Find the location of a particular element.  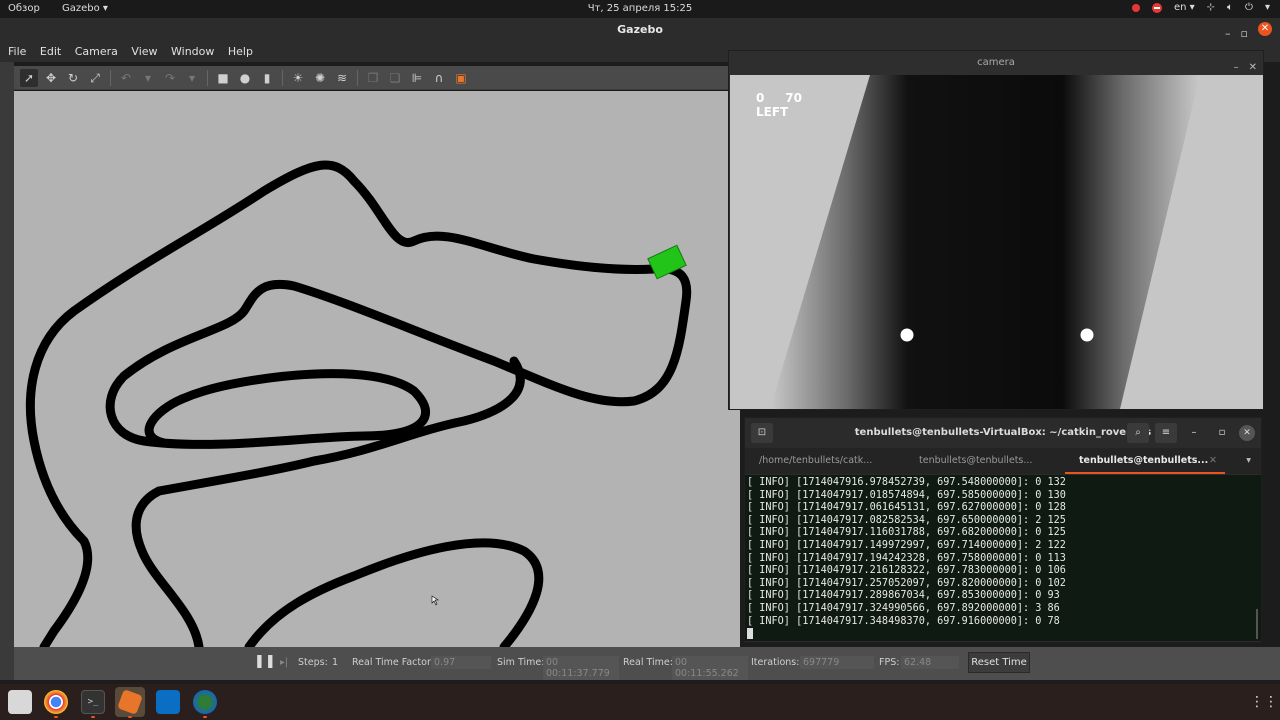

menu-arrow-icon: ▾ is located at coordinates (1267, 7).